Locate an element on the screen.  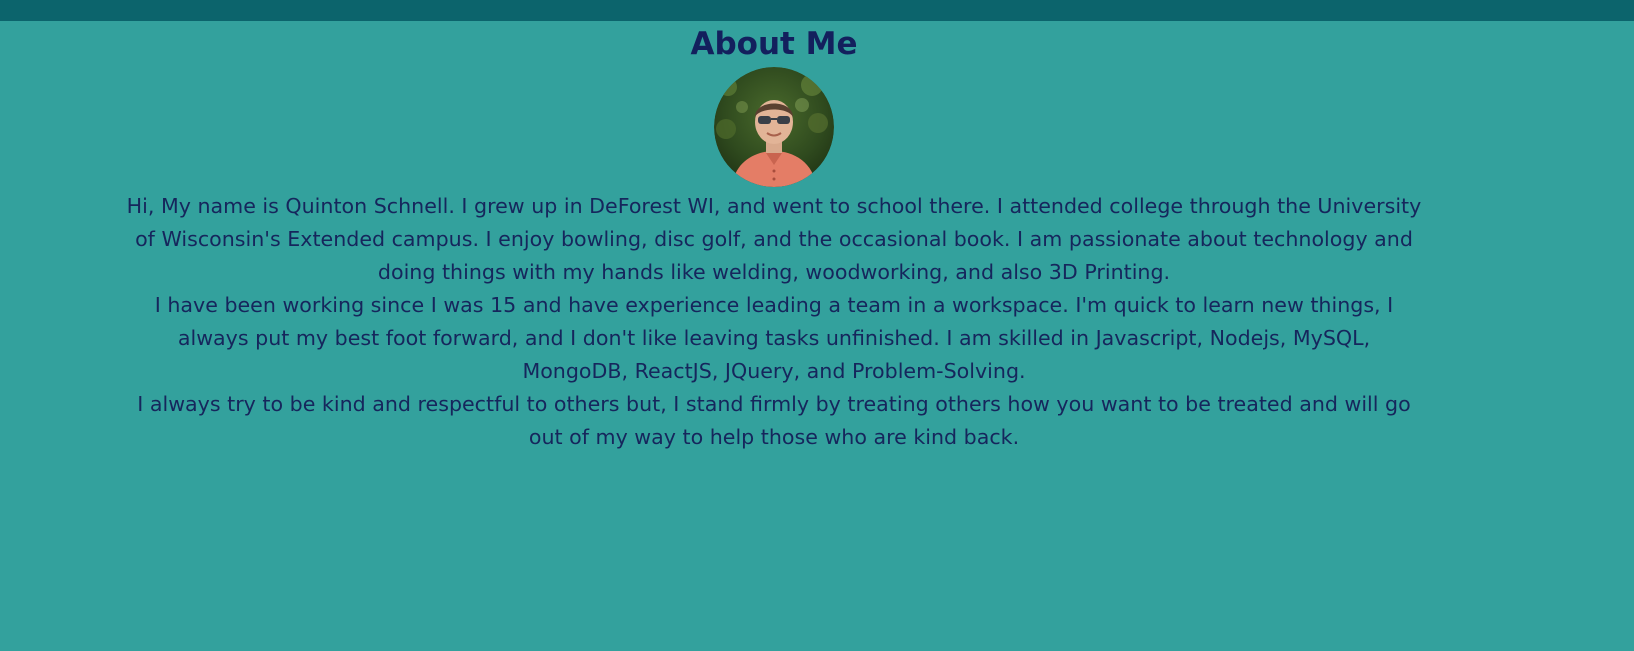
profile-photo is located at coordinates (774, 127).